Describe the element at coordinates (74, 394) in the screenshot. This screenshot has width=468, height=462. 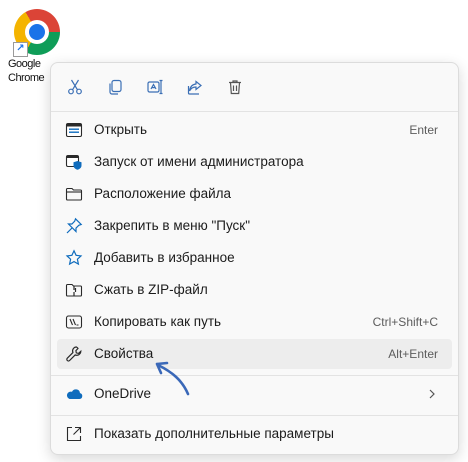
I see `onedrive-cloud-icon` at that location.